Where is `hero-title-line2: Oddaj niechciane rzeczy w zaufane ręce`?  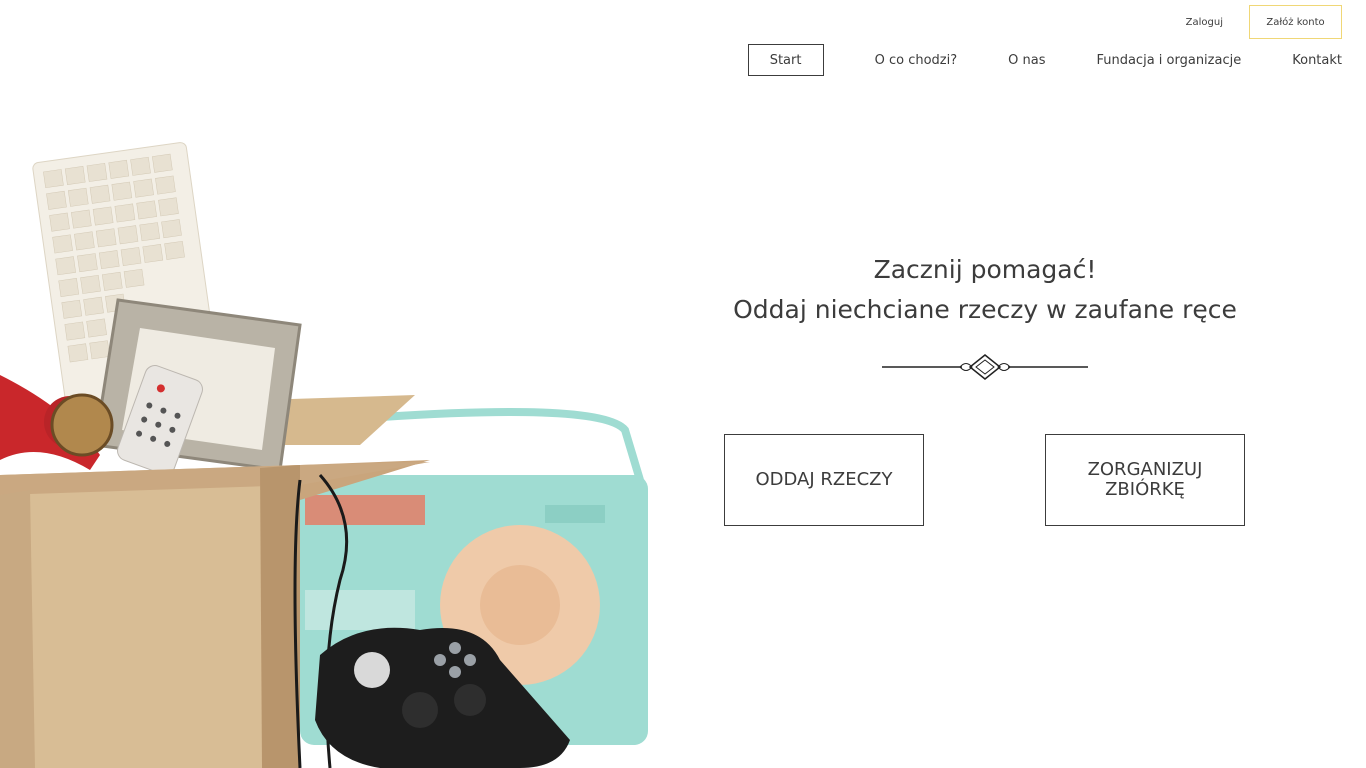 hero-title-line2: Oddaj niechciane rzeczy w zaufane ręce is located at coordinates (985, 309).